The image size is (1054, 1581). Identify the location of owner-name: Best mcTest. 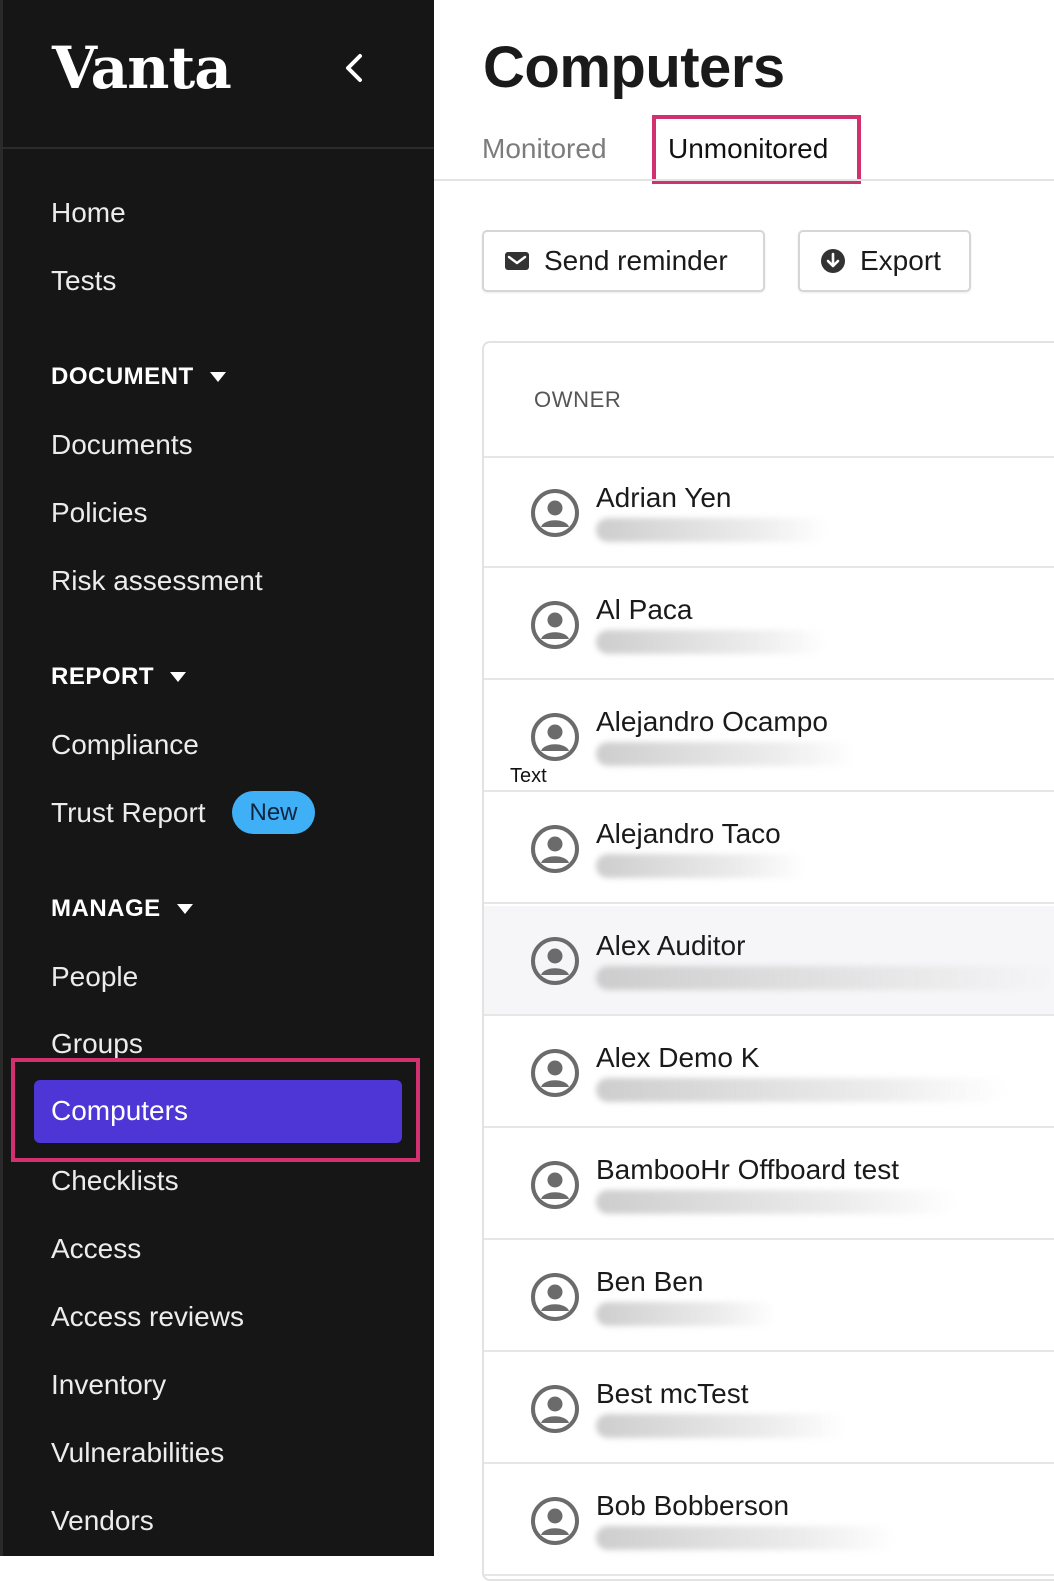
(672, 1394).